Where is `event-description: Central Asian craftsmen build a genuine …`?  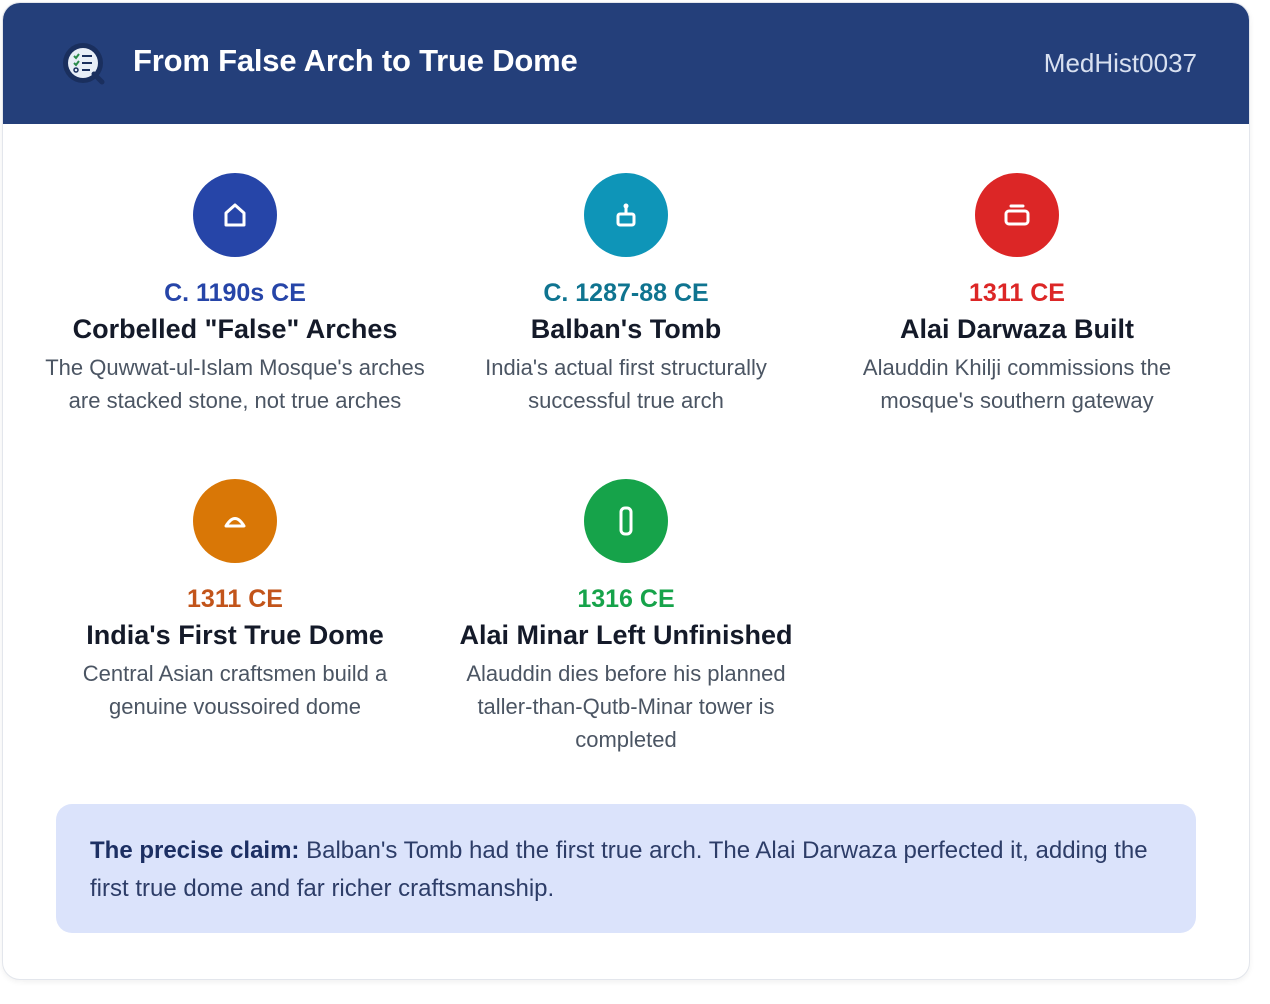 event-description: Central Asian craftsmen build a genuine … is located at coordinates (235, 690).